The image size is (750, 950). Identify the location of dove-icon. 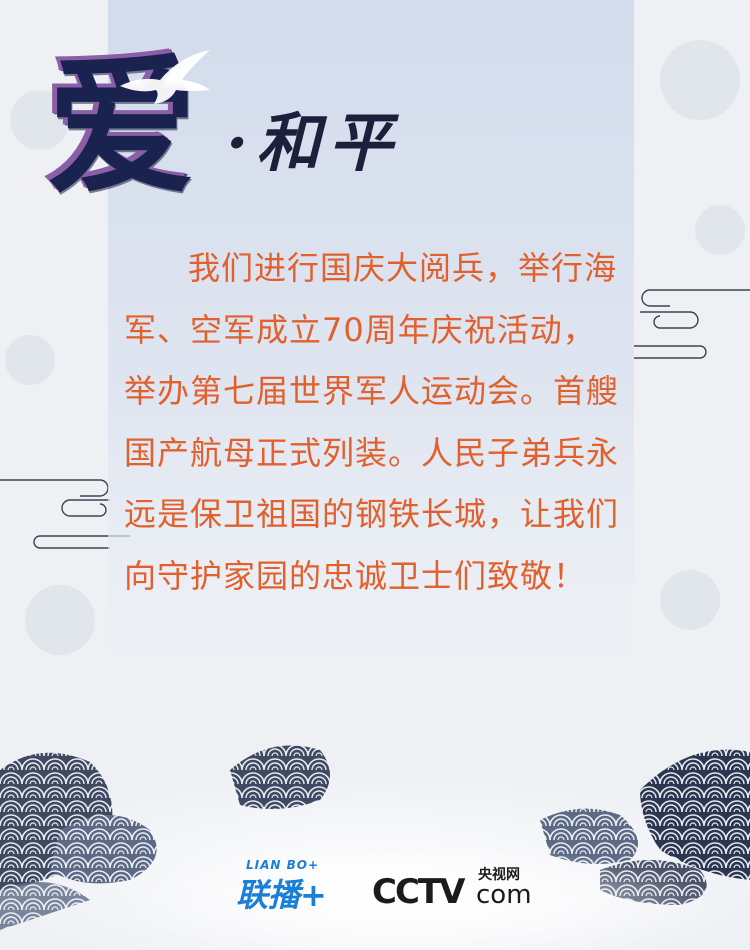
(165, 77).